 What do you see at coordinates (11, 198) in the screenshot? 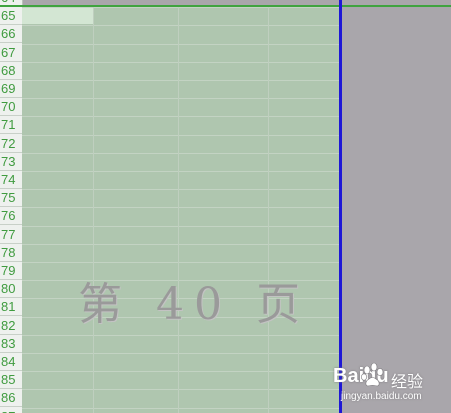
I see `row-number: 75` at bounding box center [11, 198].